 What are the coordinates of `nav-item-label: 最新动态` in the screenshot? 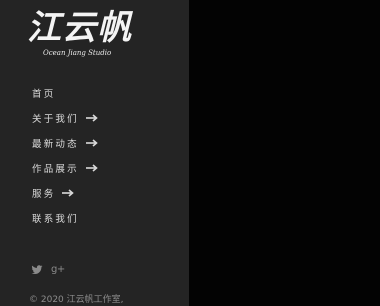 It's located at (55, 144).